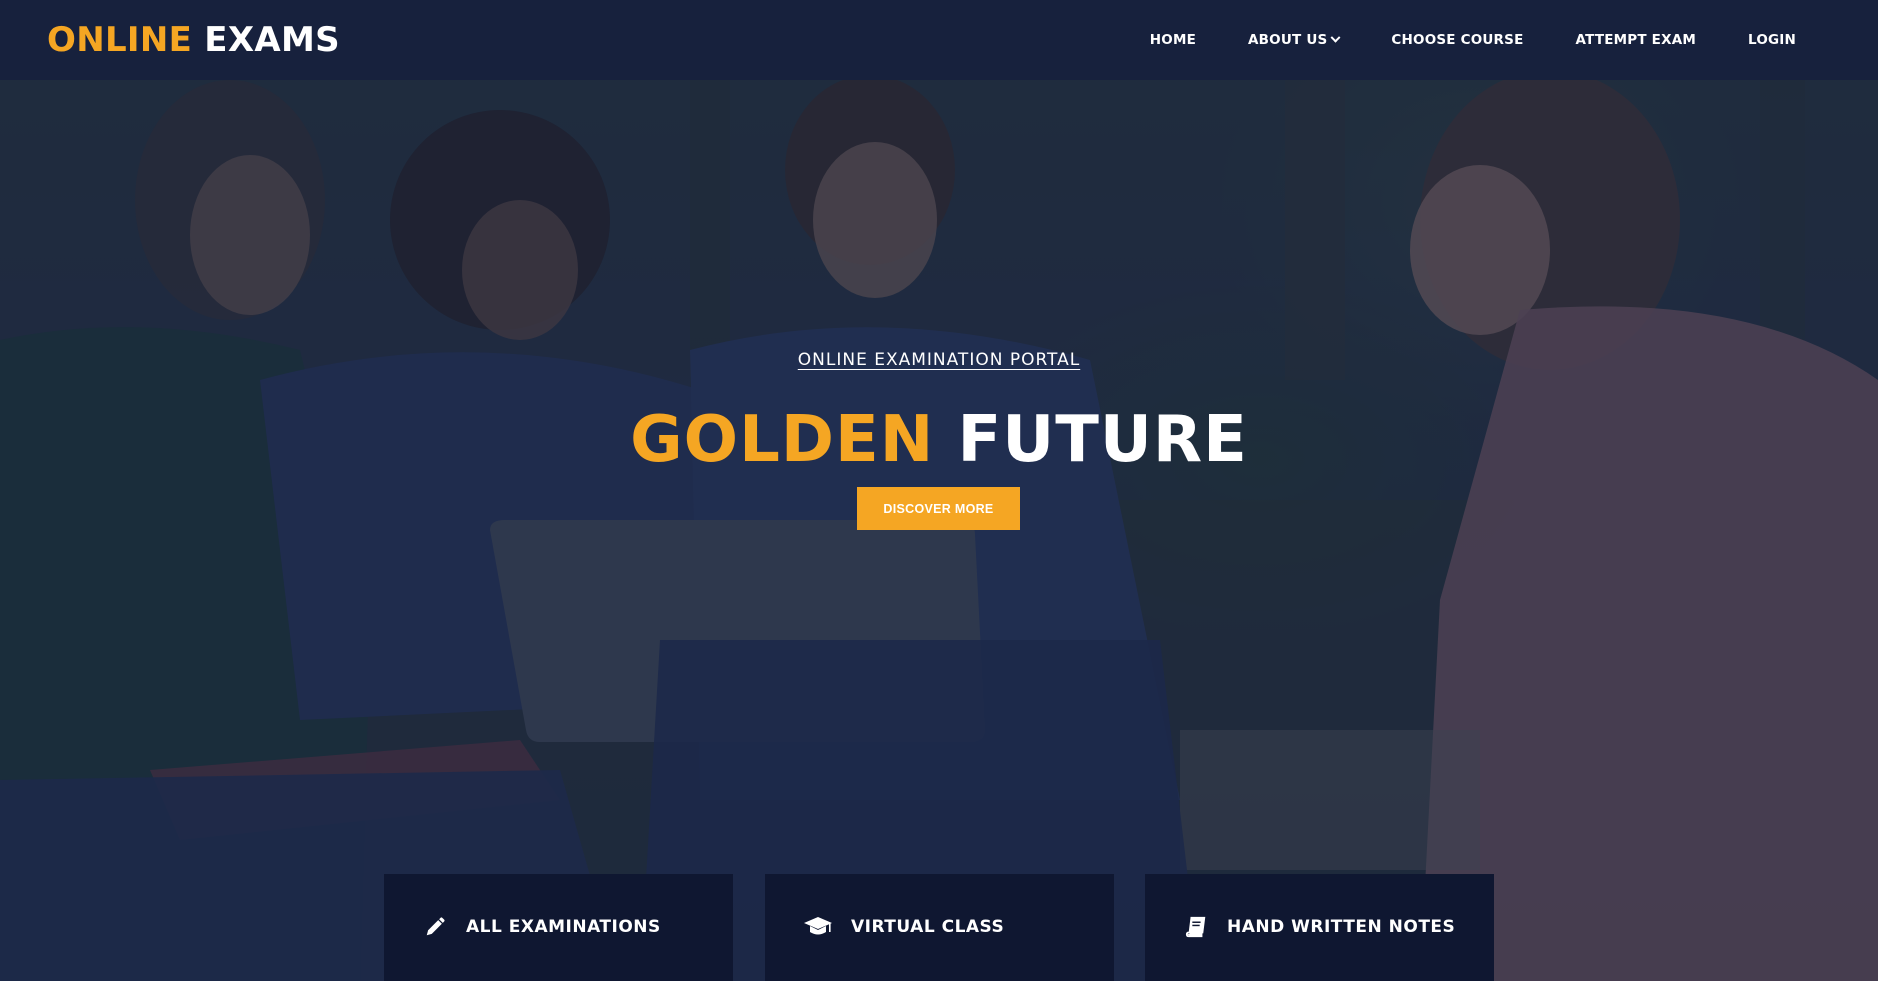  Describe the element at coordinates (939, 360) in the screenshot. I see `hero-eyebrow: ONLINE EXAMINATION PORTAL` at that location.